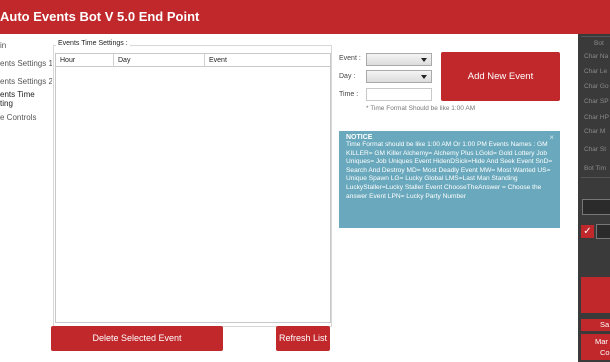 The image size is (610, 362). Describe the element at coordinates (596, 56) in the screenshot. I see `status-label-char-name: Char Na` at that location.